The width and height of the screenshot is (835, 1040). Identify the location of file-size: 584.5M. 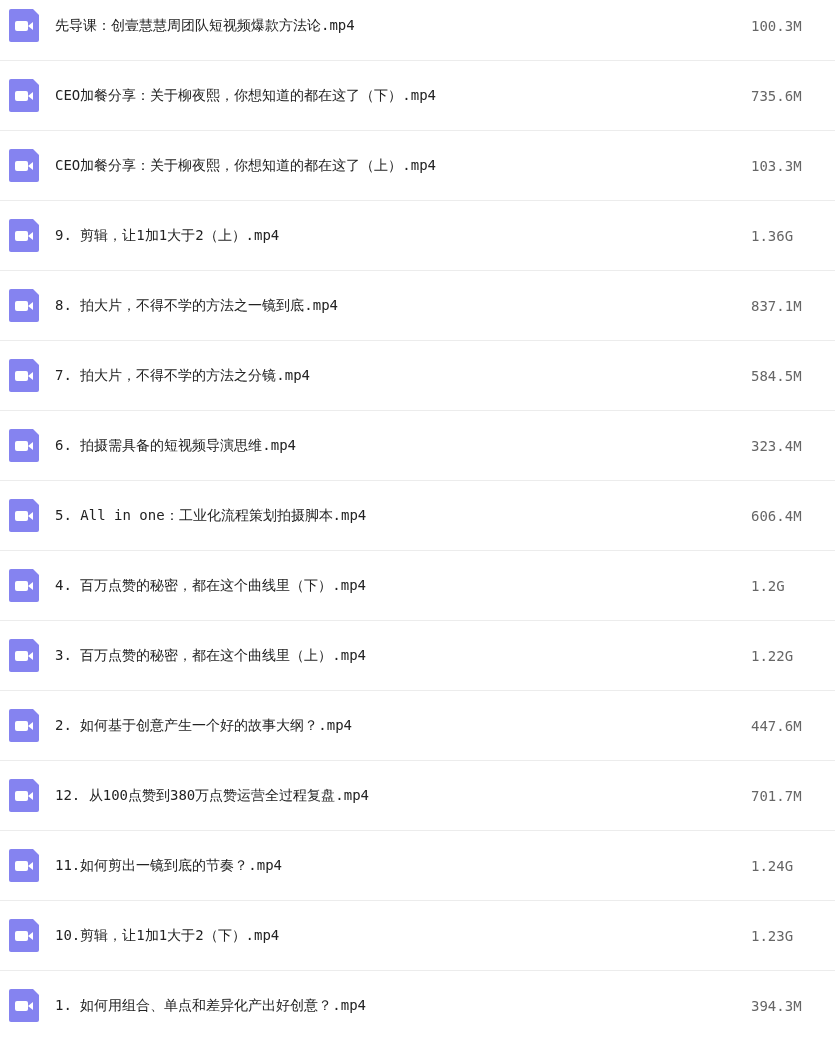
(777, 375).